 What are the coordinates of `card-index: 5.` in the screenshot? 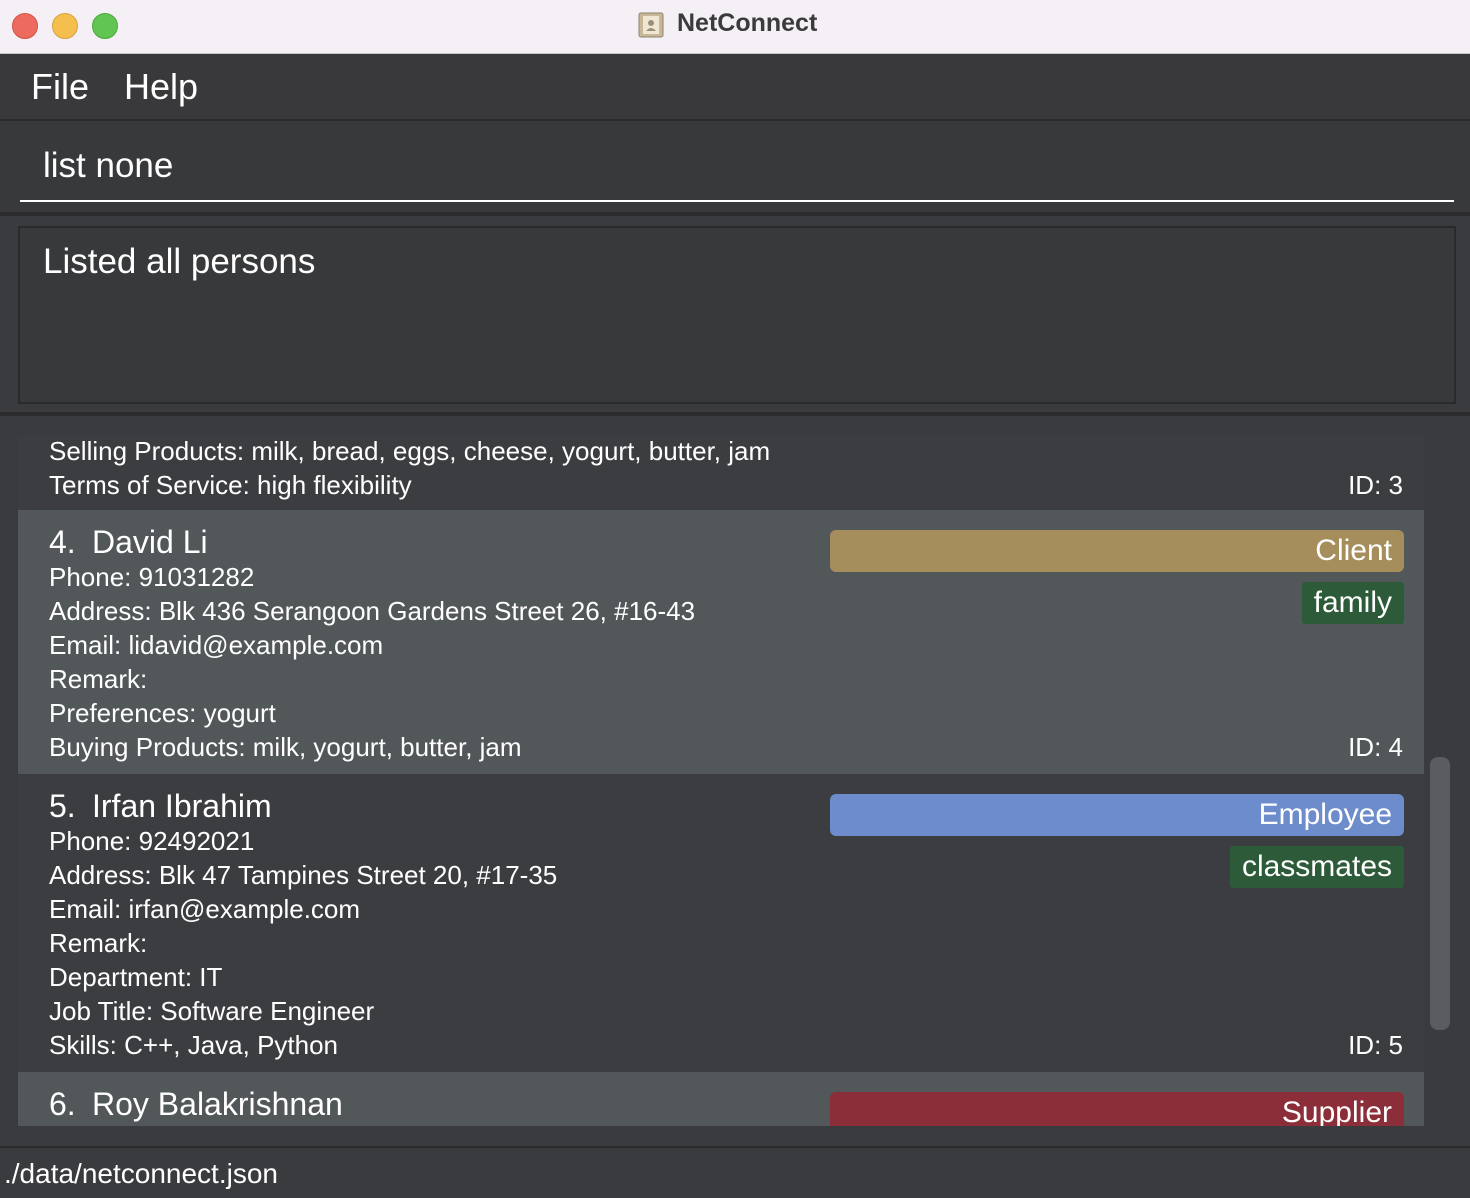 It's located at (62, 806).